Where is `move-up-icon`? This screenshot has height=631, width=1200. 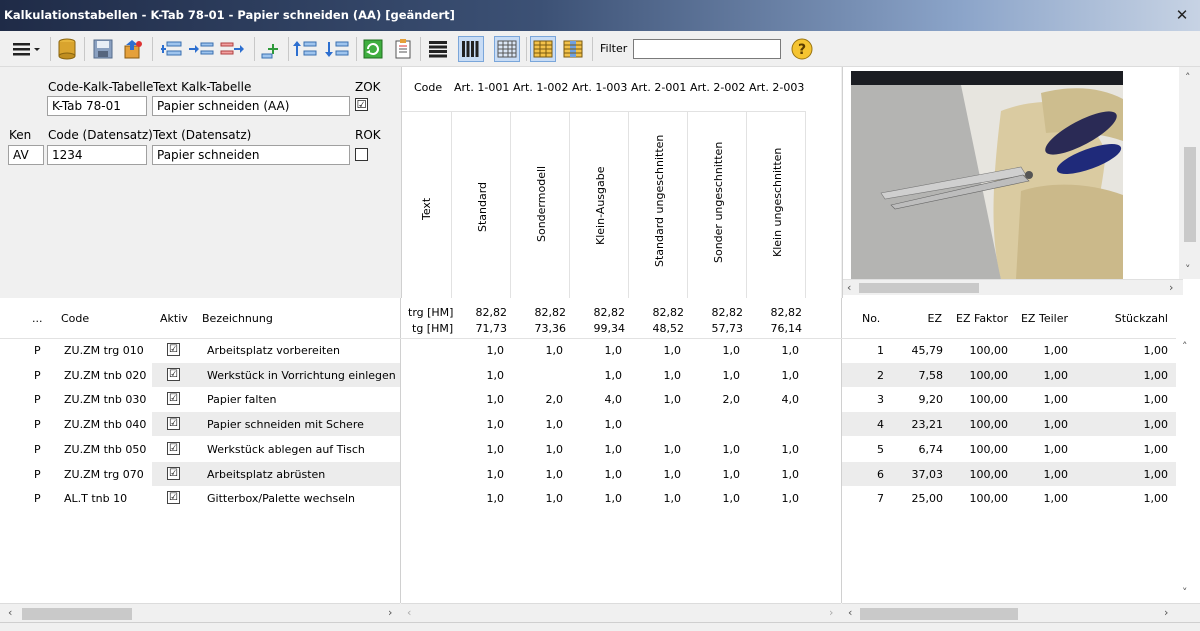 move-up-icon is located at coordinates (305, 49).